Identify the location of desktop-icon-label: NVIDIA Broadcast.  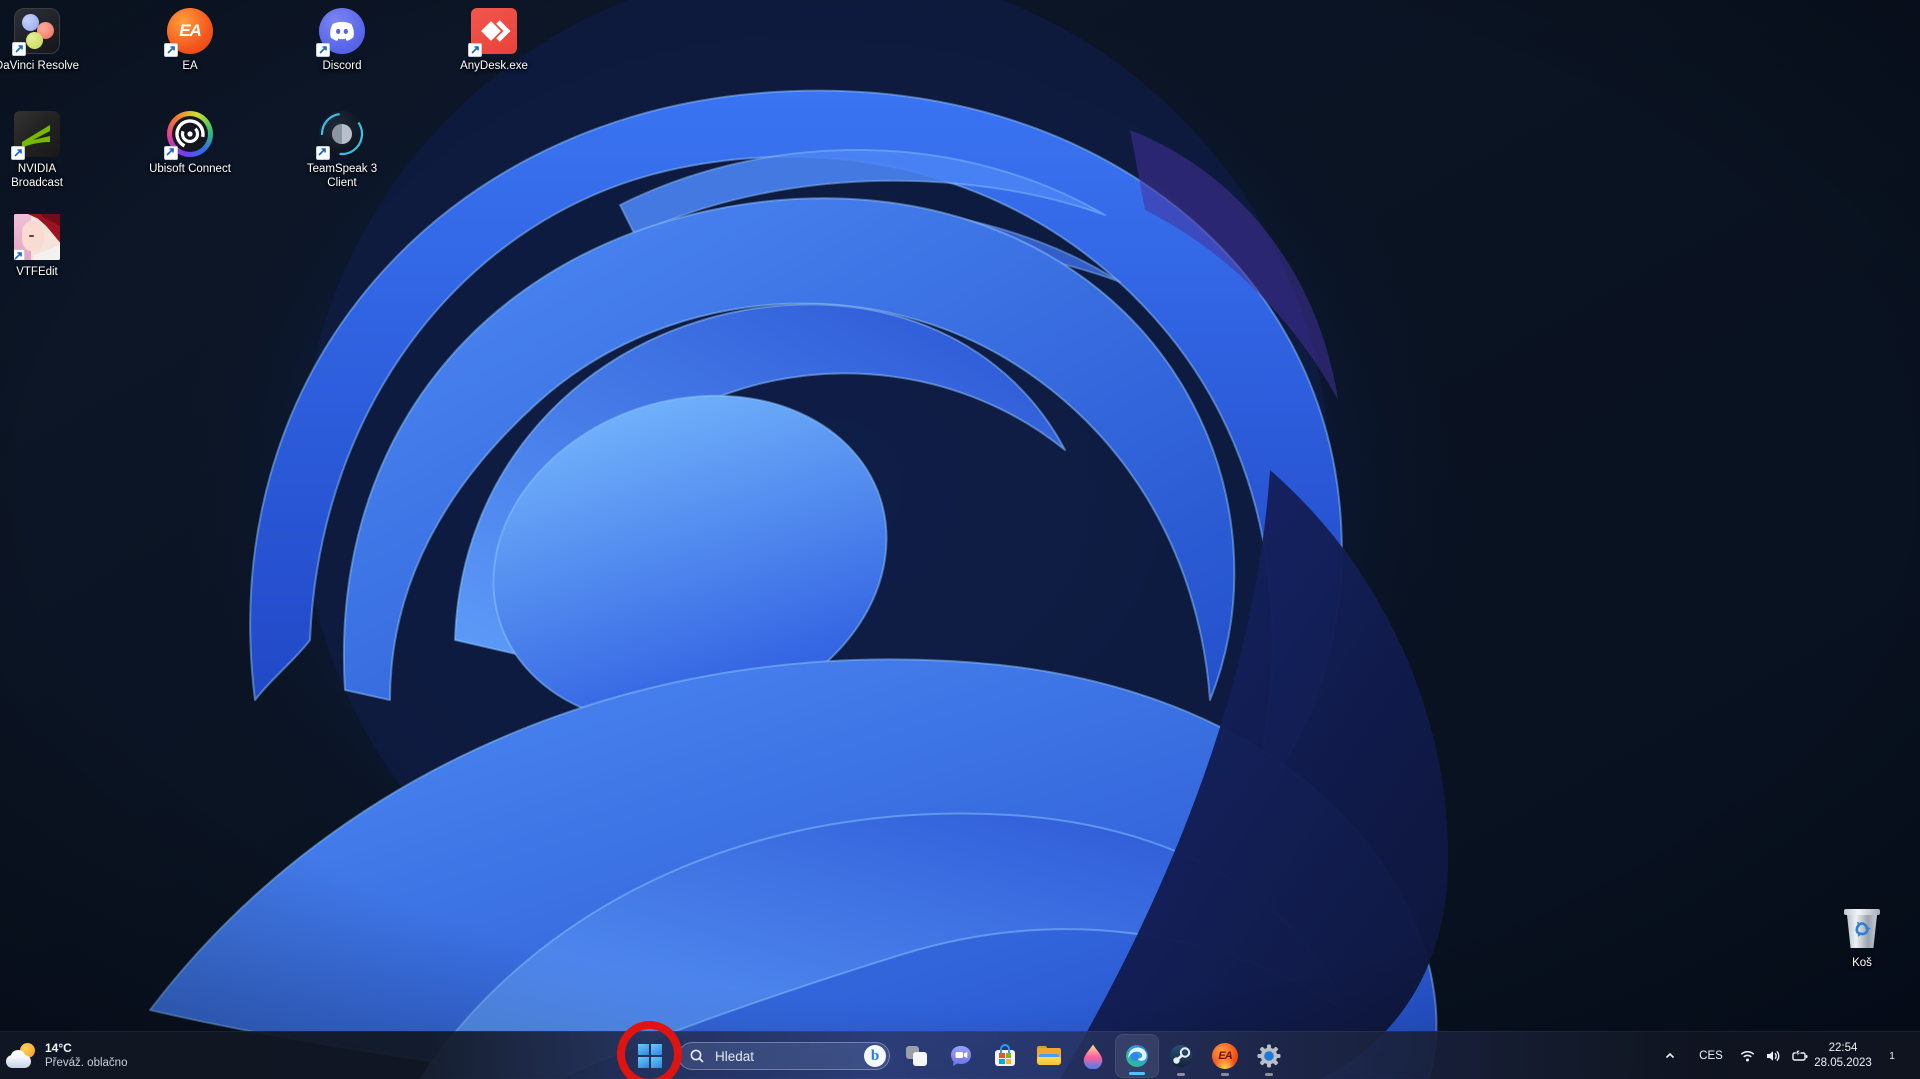
(37, 176).